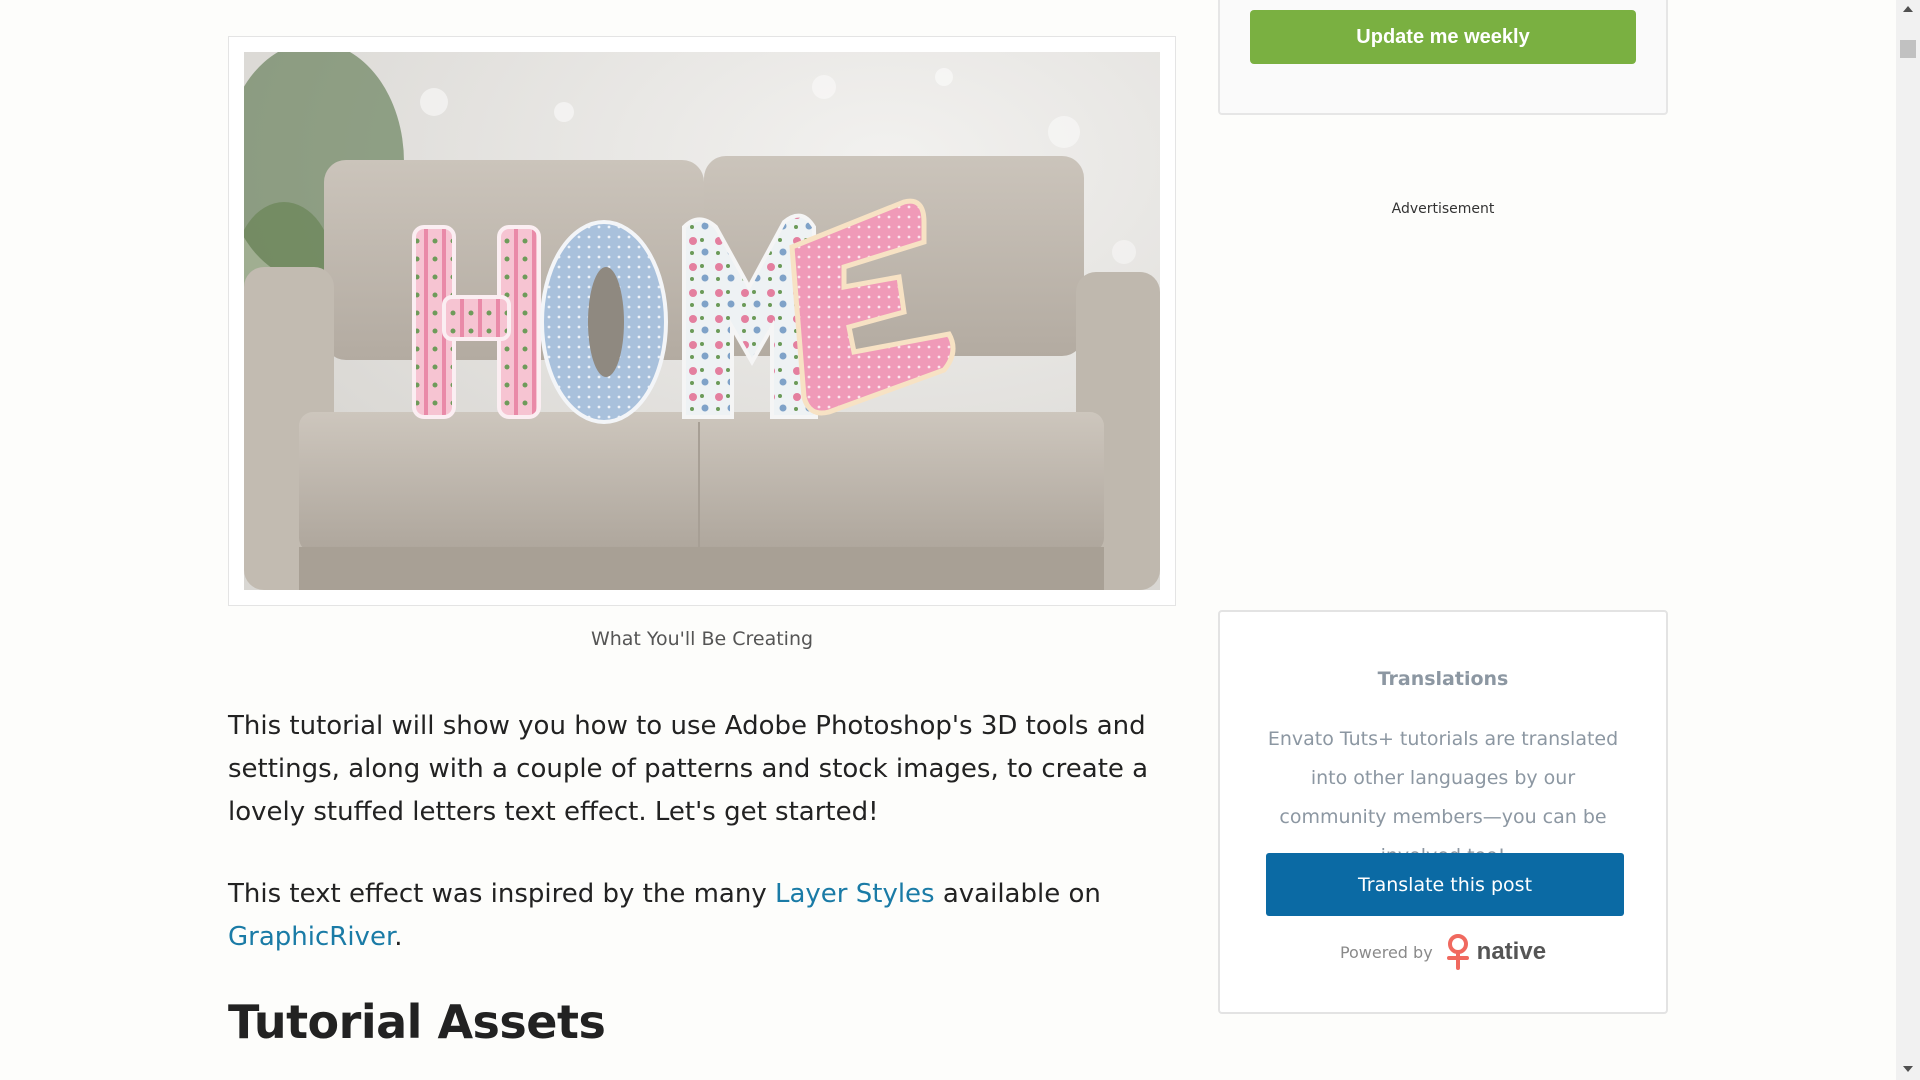 The width and height of the screenshot is (1920, 1080). What do you see at coordinates (1443, 679) in the screenshot?
I see `translations-title: Translations` at bounding box center [1443, 679].